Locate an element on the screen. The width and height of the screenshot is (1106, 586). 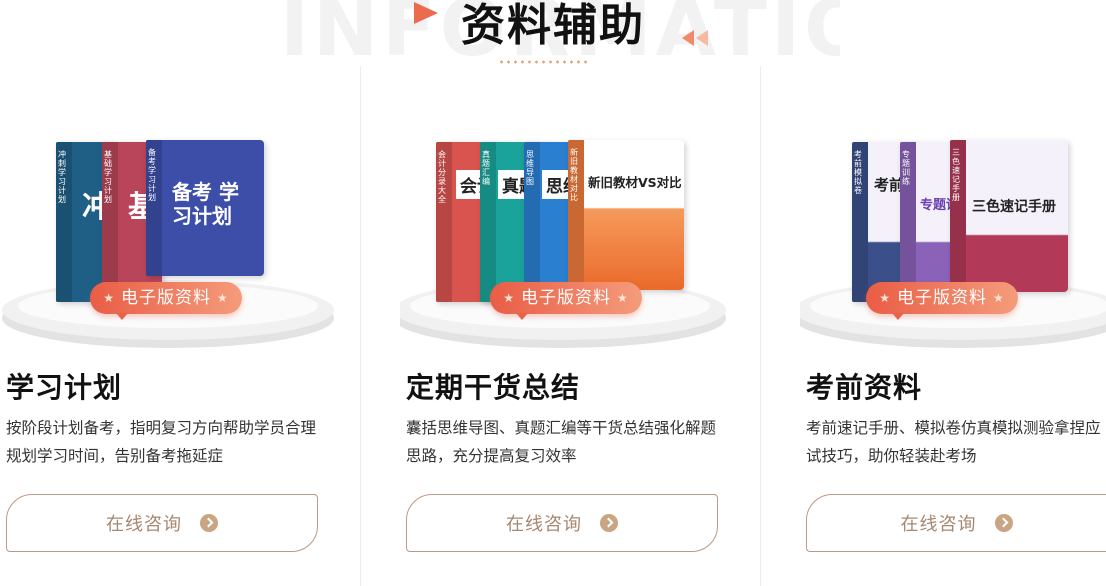
book-cover: 备考学习计划 备考 学习计划 is located at coordinates (205, 208).